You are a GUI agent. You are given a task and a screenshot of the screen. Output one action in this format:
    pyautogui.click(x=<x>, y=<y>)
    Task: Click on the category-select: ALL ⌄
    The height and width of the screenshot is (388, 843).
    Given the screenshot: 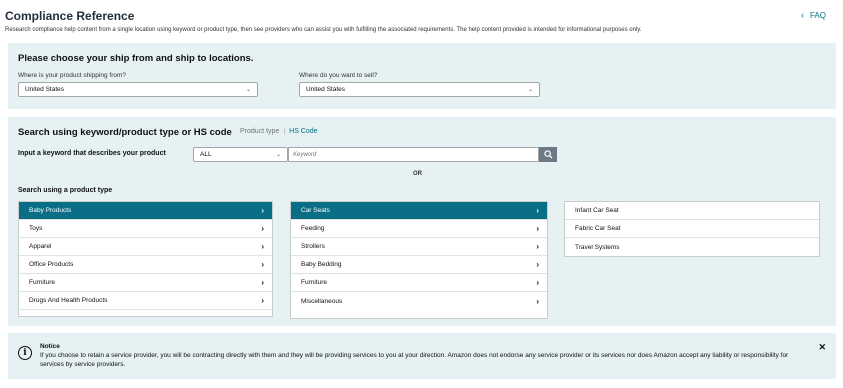 What is the action you would take?
    pyautogui.click(x=240, y=154)
    